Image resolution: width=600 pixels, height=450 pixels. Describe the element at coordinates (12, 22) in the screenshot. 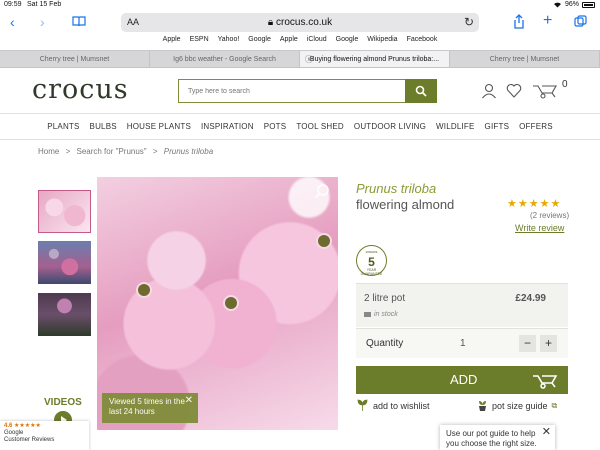

I see `back-icon: ‹` at that location.